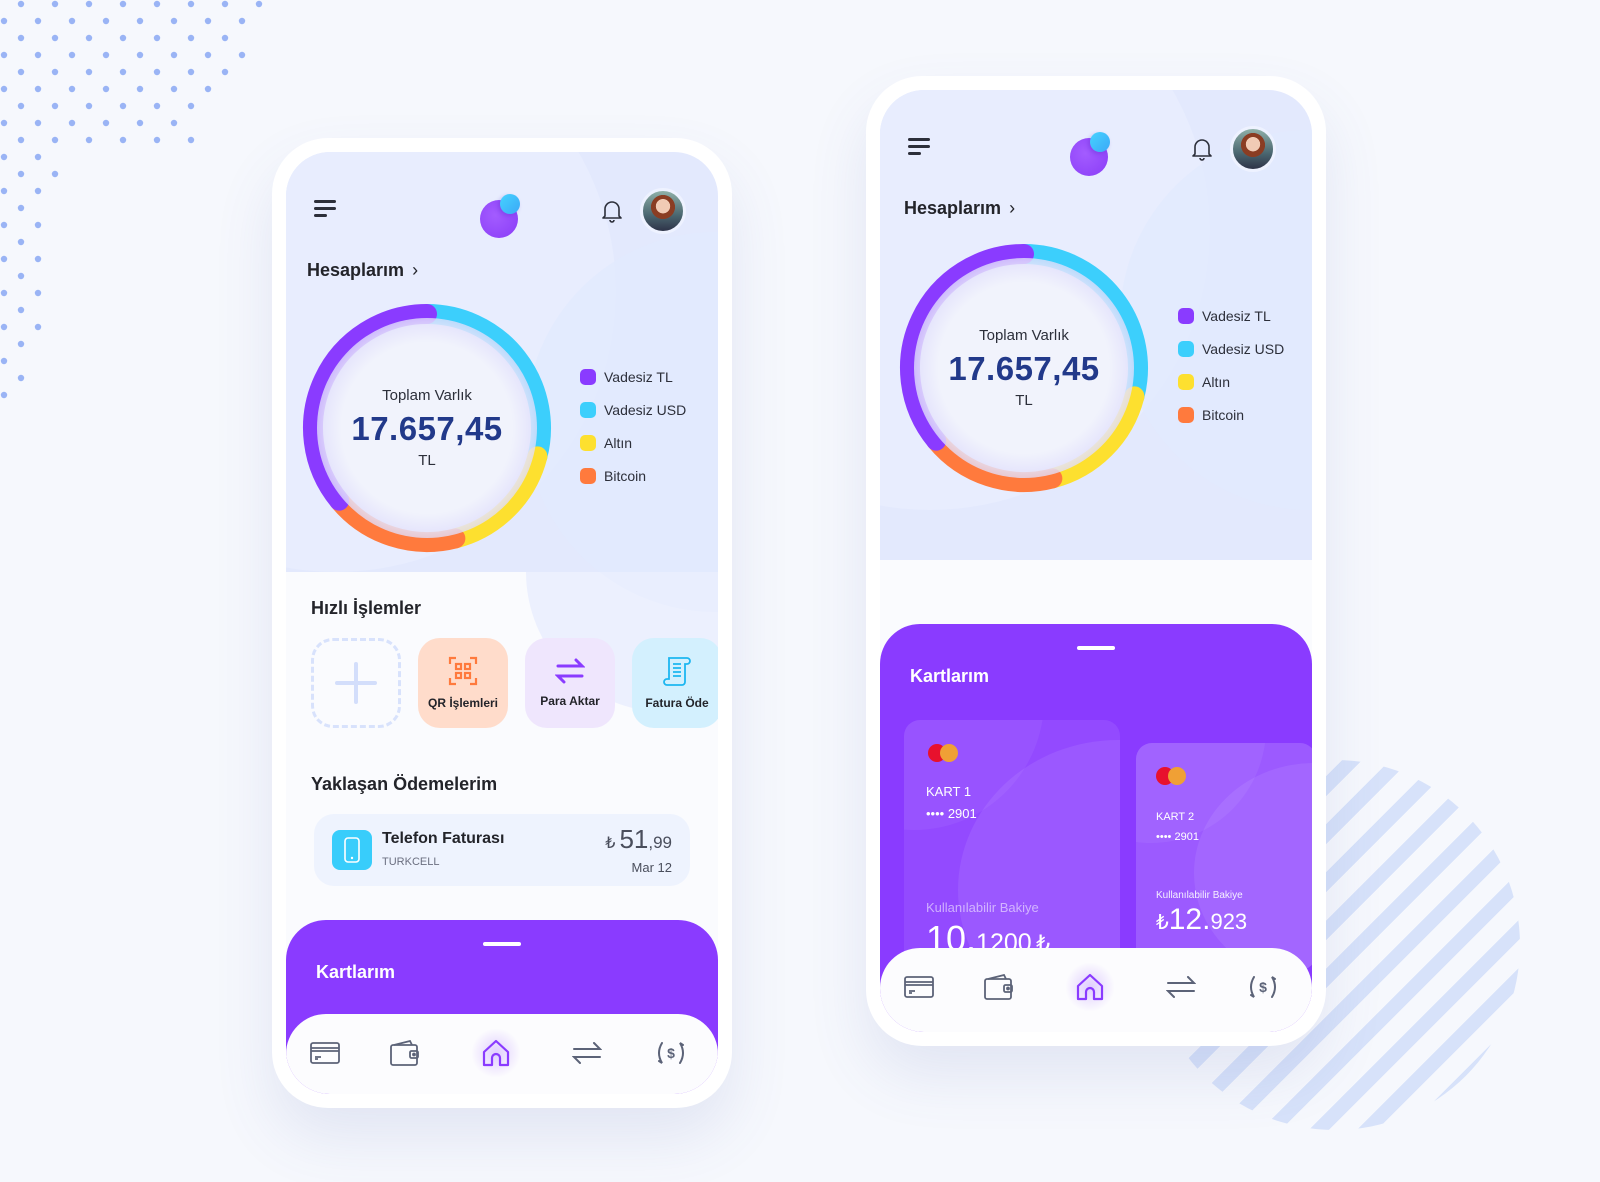  What do you see at coordinates (677, 703) in the screenshot?
I see `qa-label: Fatura Öde` at bounding box center [677, 703].